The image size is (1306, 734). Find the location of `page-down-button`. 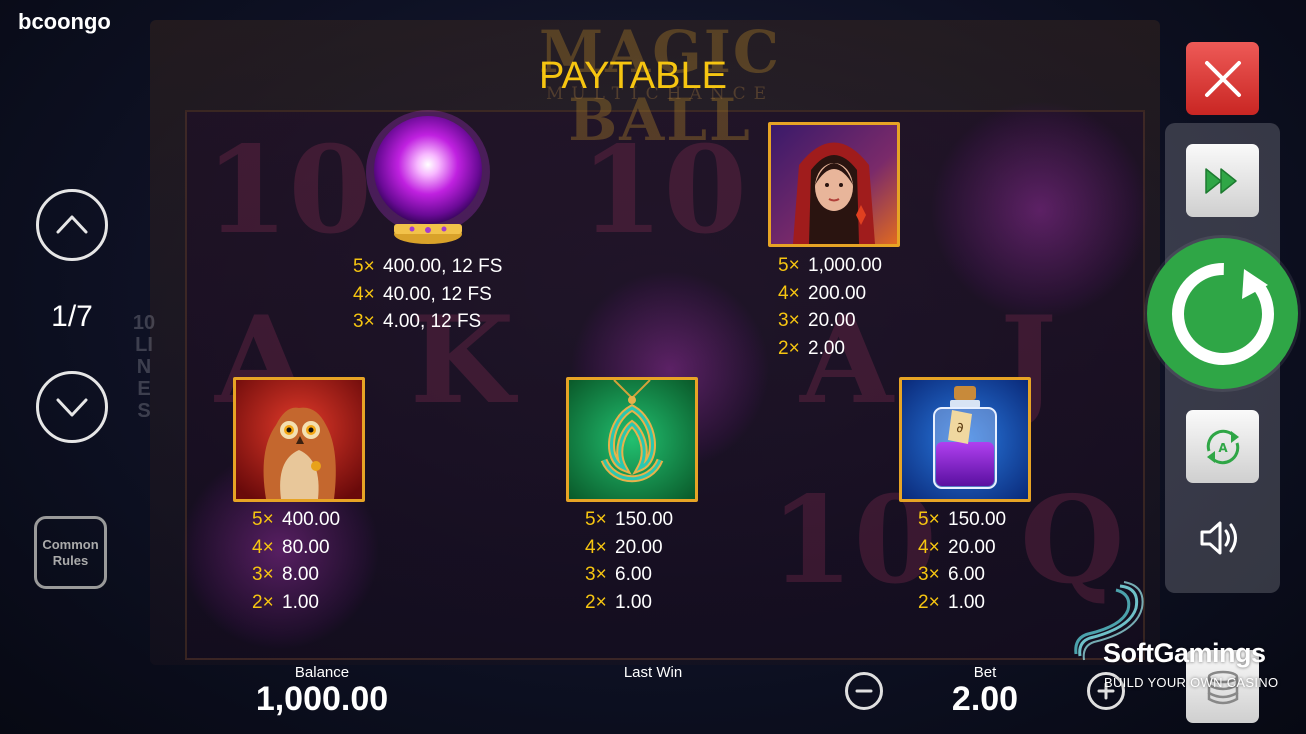

page-down-button is located at coordinates (72, 407).